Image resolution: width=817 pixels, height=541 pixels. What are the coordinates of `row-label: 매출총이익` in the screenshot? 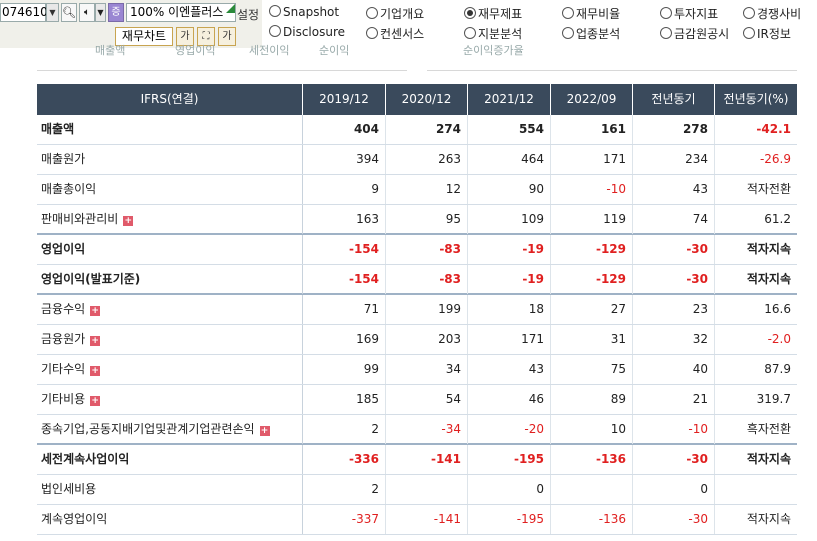 It's located at (170, 189).